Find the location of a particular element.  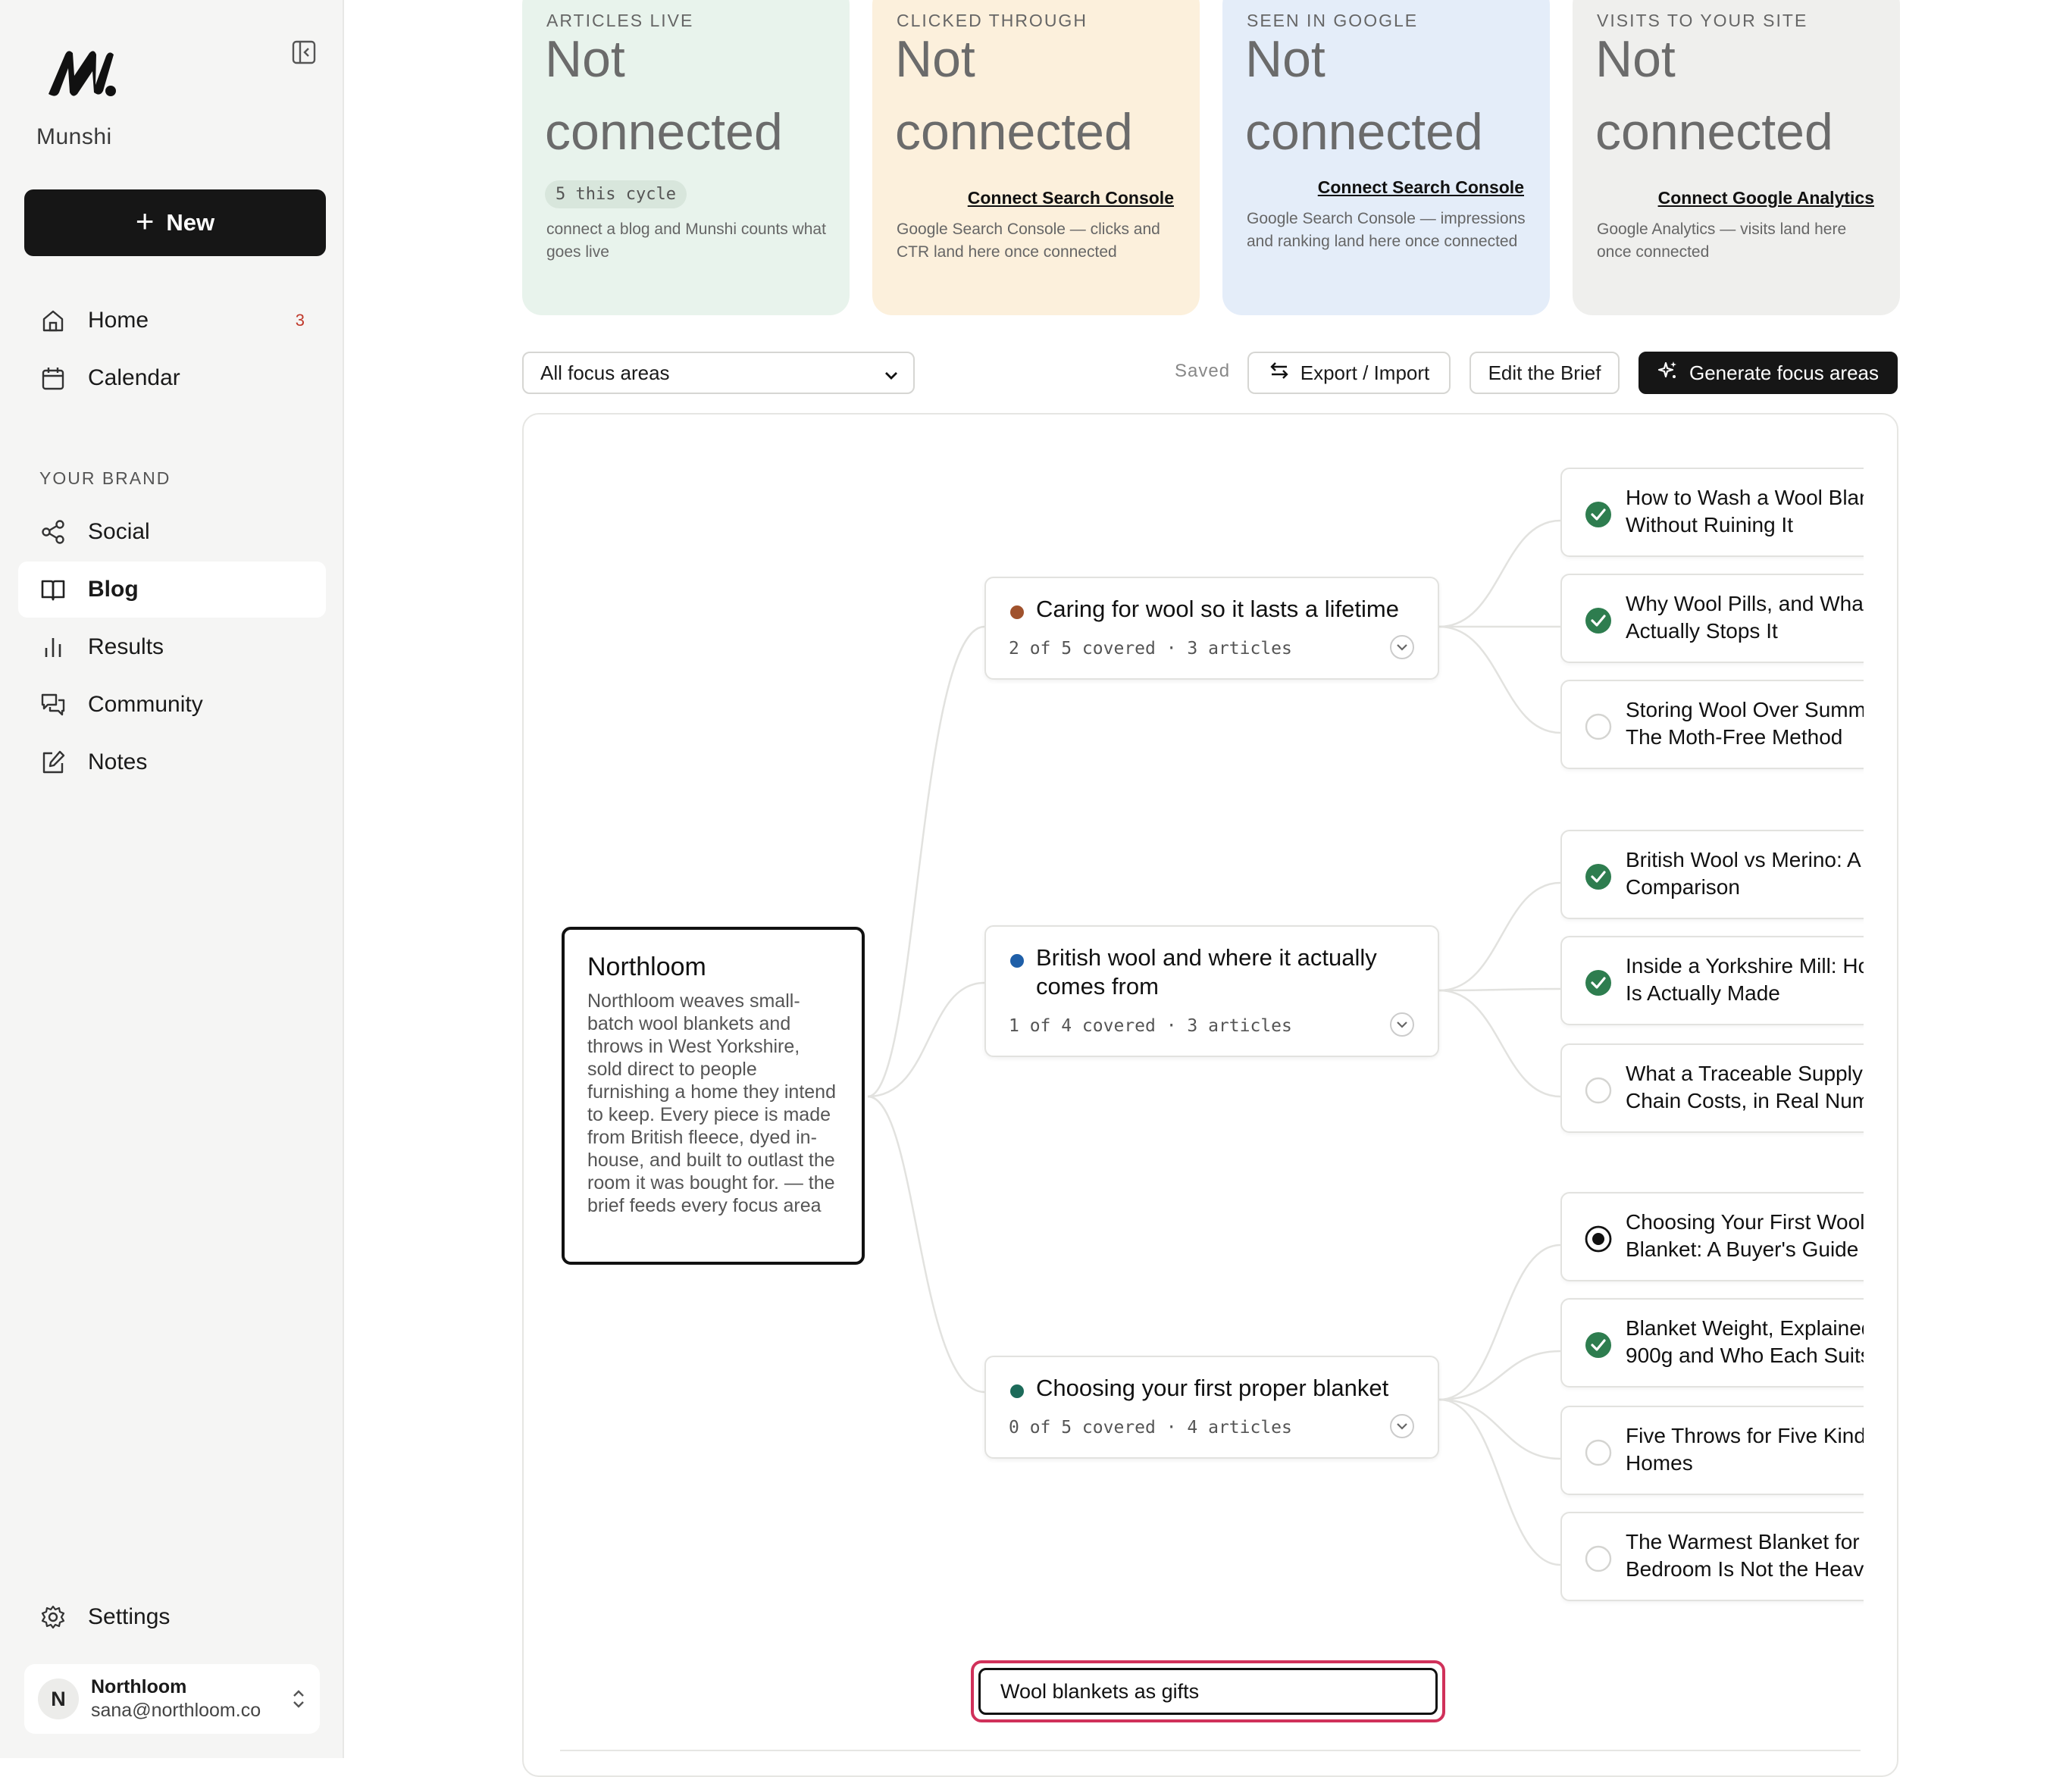

calendar-icon is located at coordinates (53, 378).